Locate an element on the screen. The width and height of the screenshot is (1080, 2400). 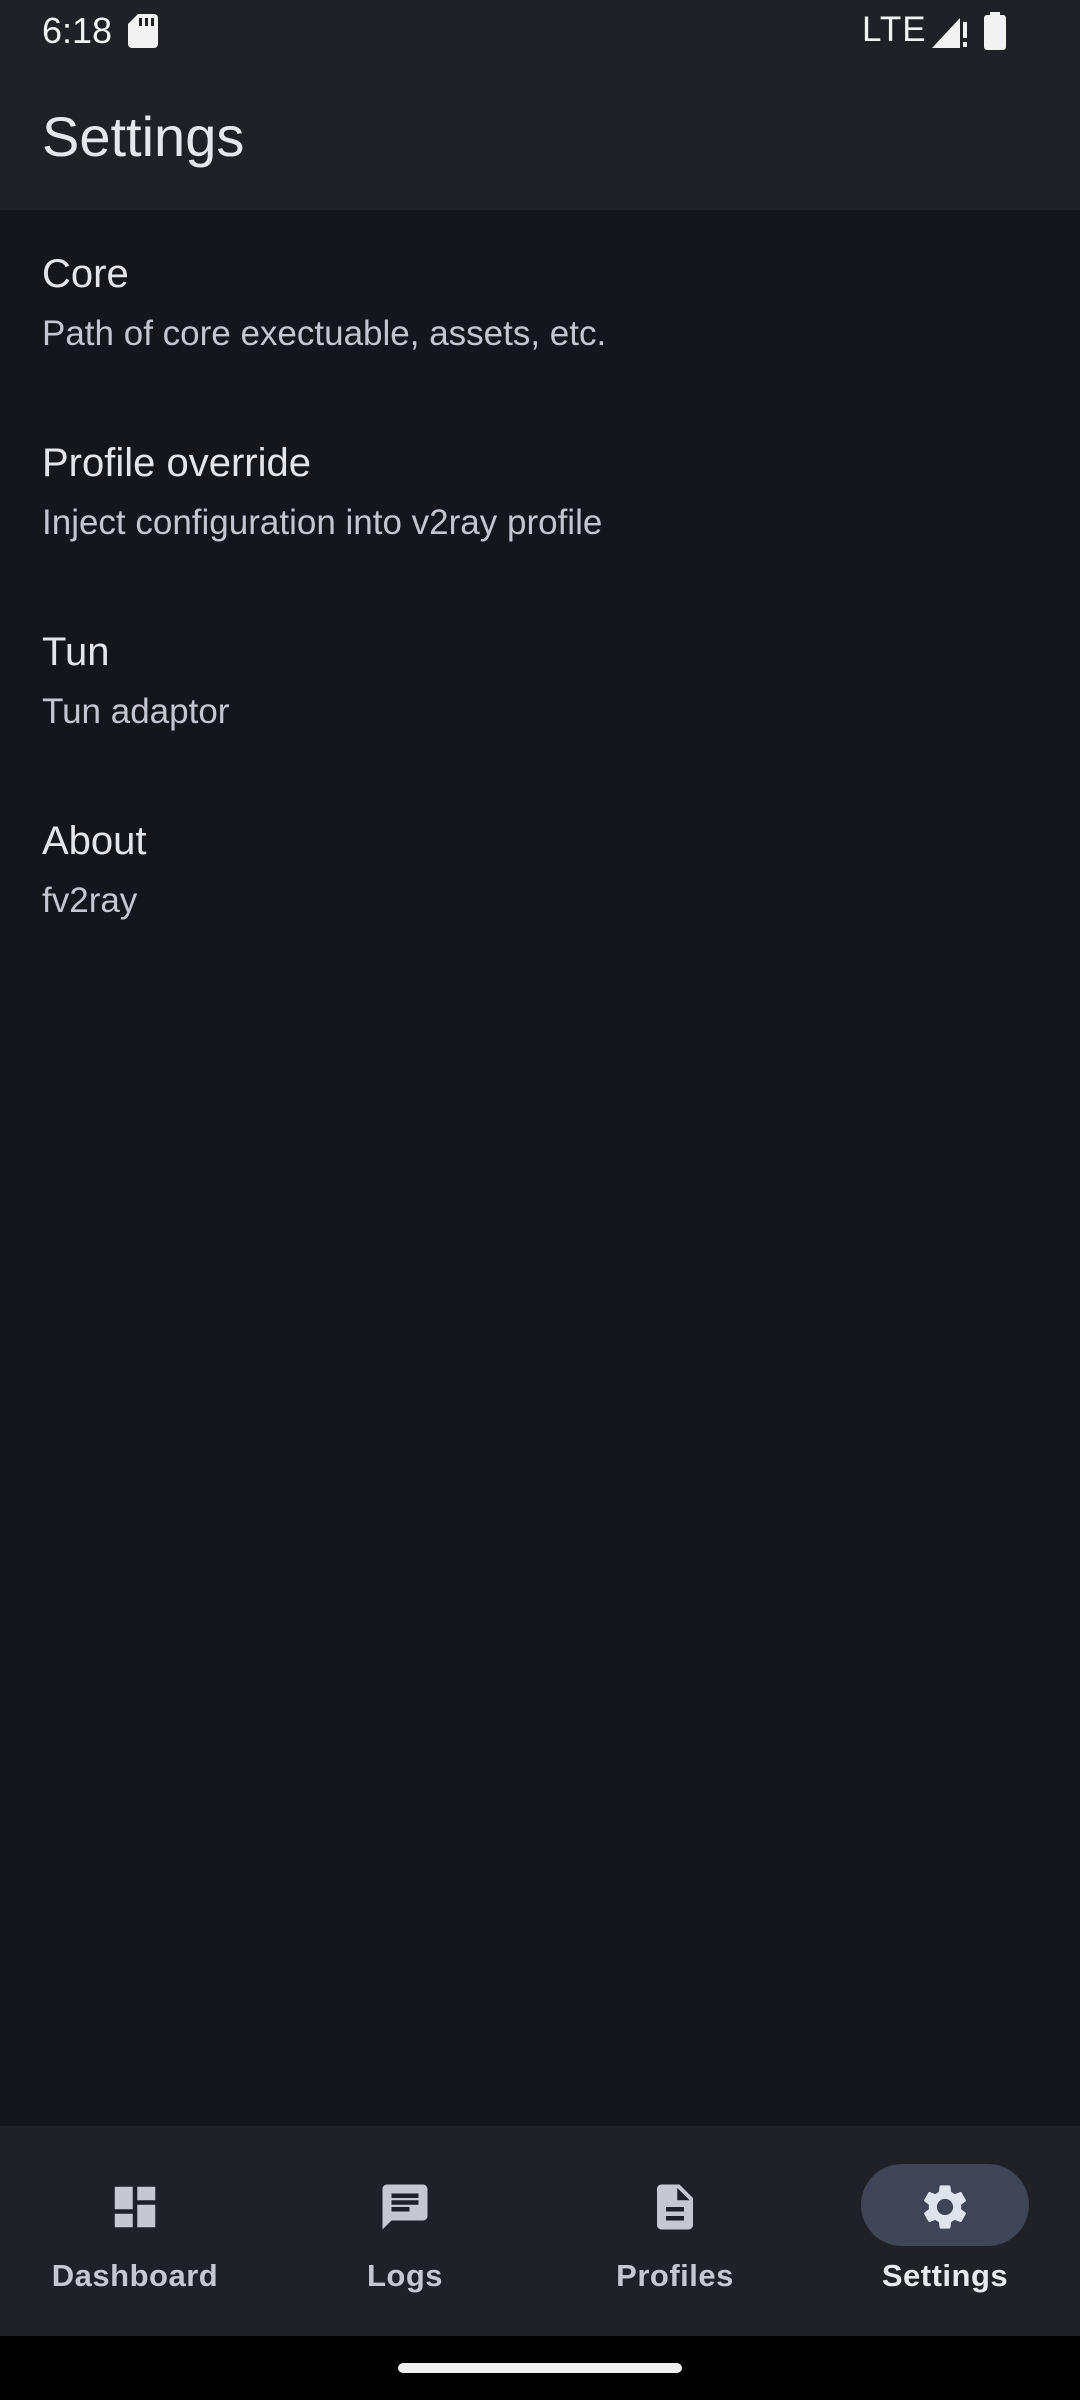
status-bar: 6:18 LTE is located at coordinates (540, 31).